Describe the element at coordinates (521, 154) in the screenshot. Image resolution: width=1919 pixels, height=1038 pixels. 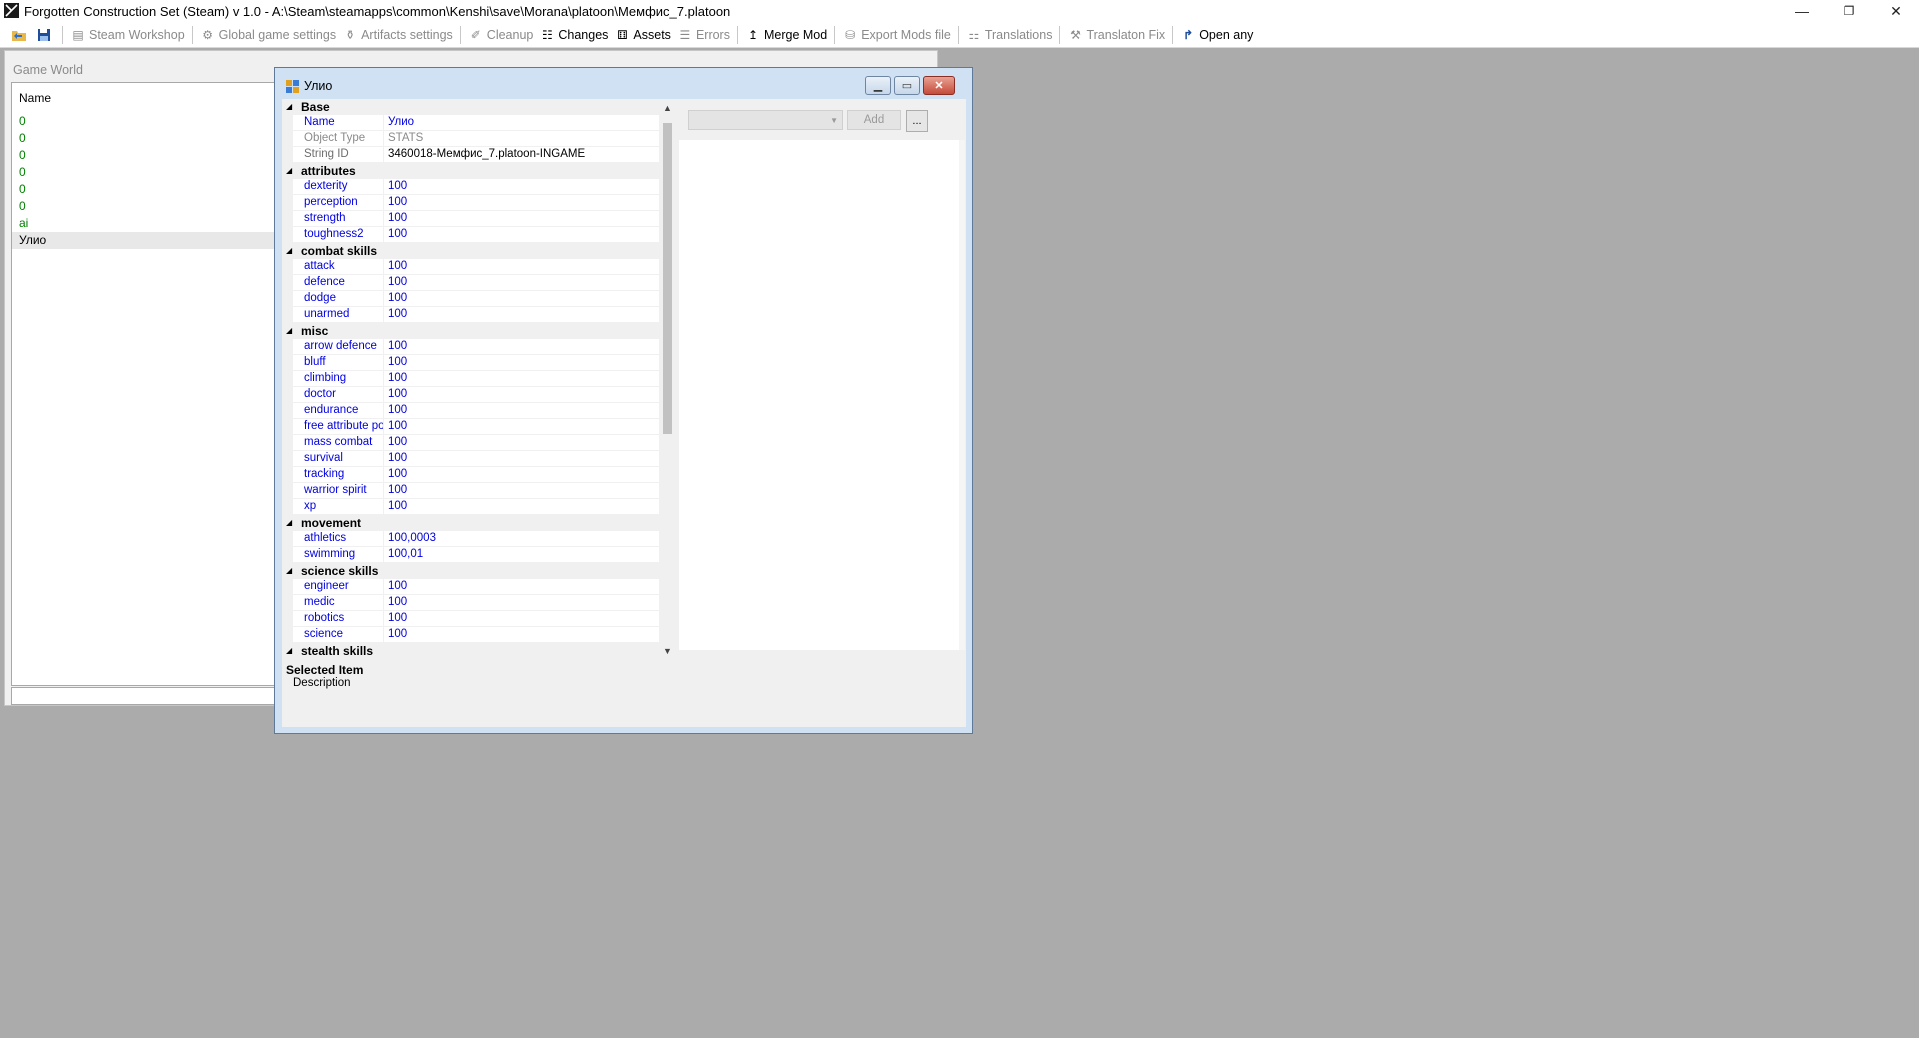
I see `property-value: 3460018-Мемфис_7.platoon-INGAME` at that location.